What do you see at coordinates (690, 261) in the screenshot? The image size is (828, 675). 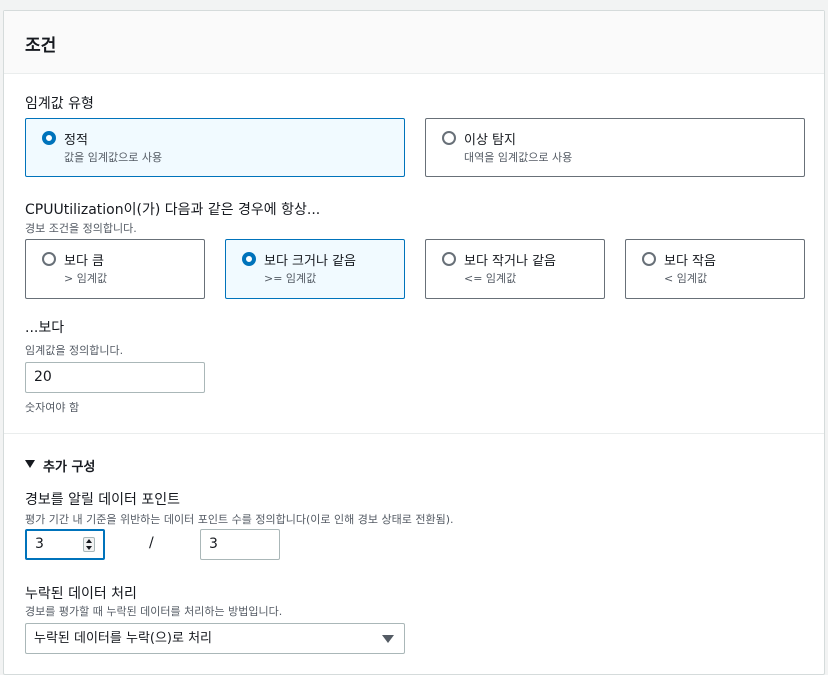 I see `tile-title: 보다 작음` at bounding box center [690, 261].